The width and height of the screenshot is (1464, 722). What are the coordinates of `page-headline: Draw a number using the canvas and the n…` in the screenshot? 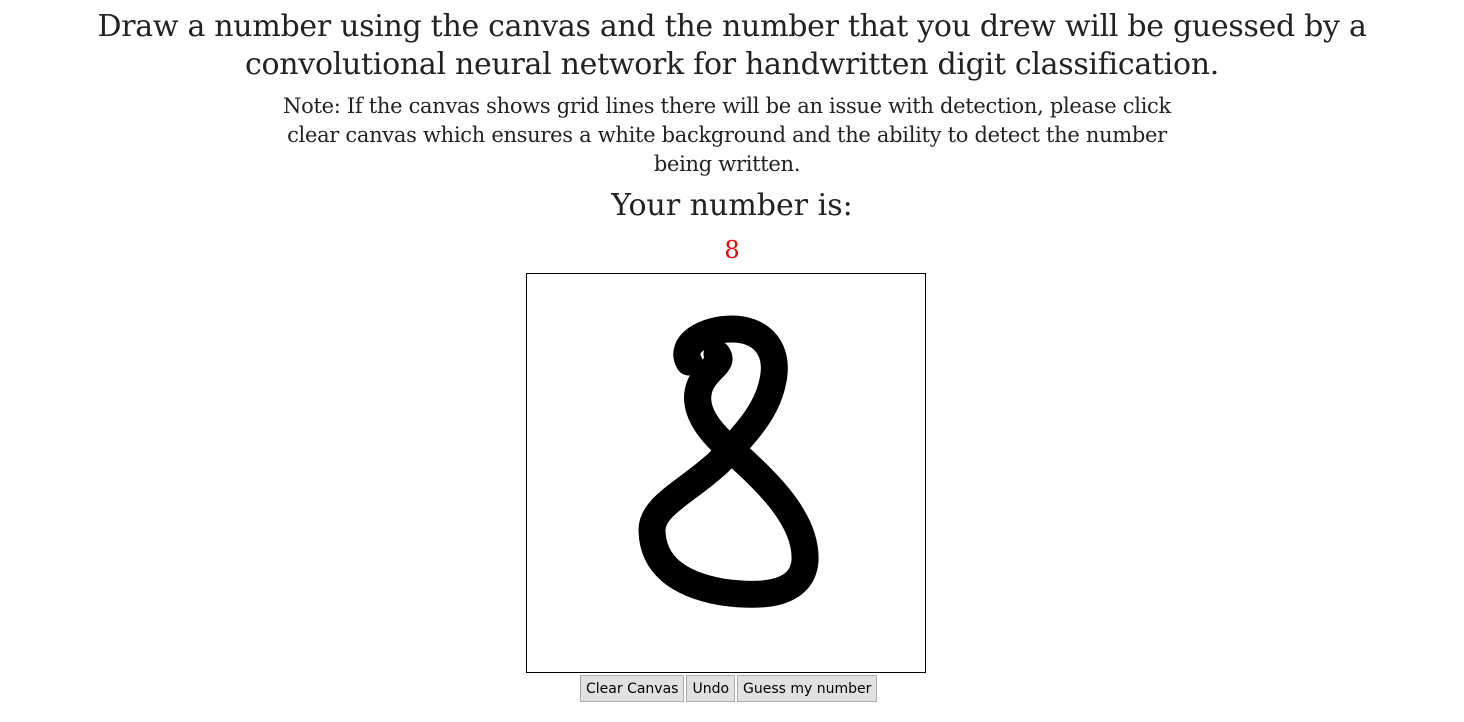 It's located at (732, 45).